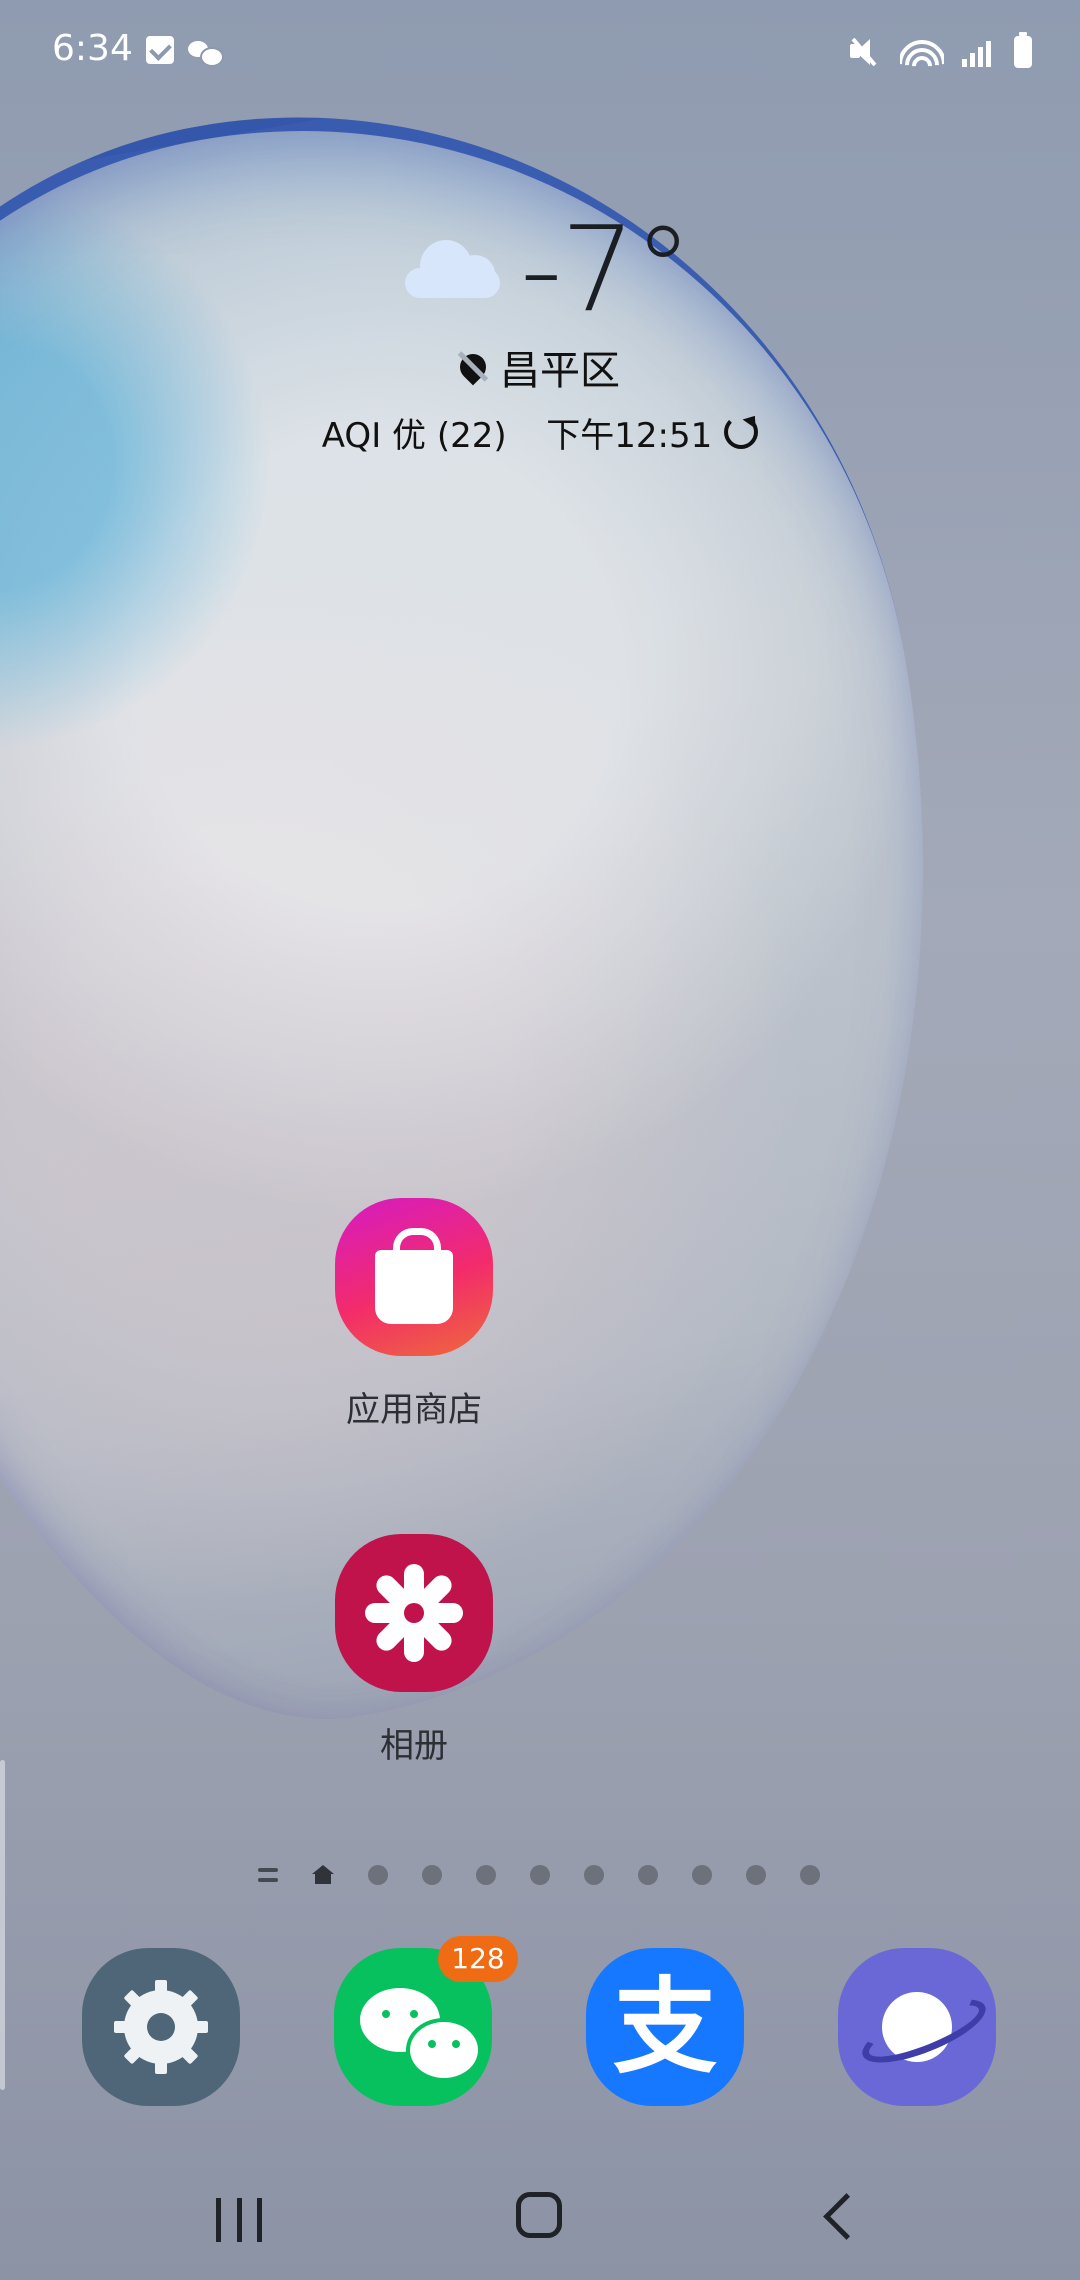 Image resolution: width=1080 pixels, height=2280 pixels. What do you see at coordinates (1023, 50) in the screenshot?
I see `battery-icon` at bounding box center [1023, 50].